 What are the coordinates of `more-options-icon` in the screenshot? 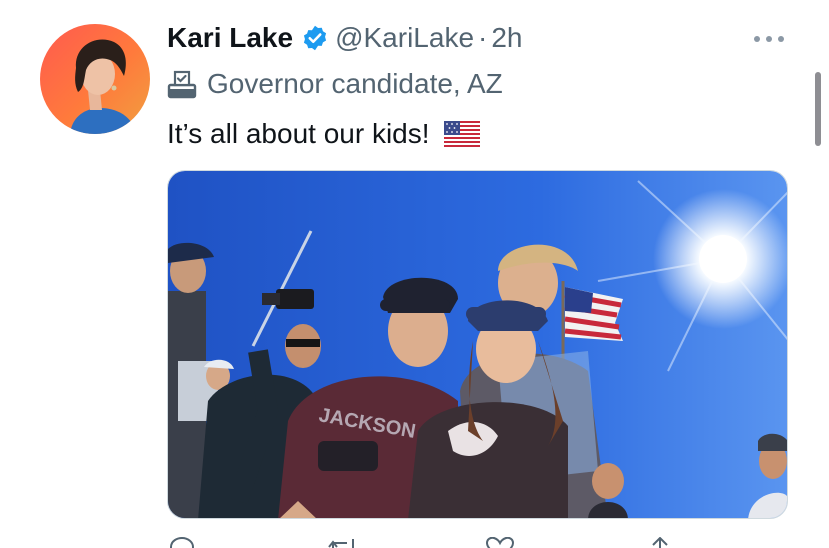 It's located at (769, 39).